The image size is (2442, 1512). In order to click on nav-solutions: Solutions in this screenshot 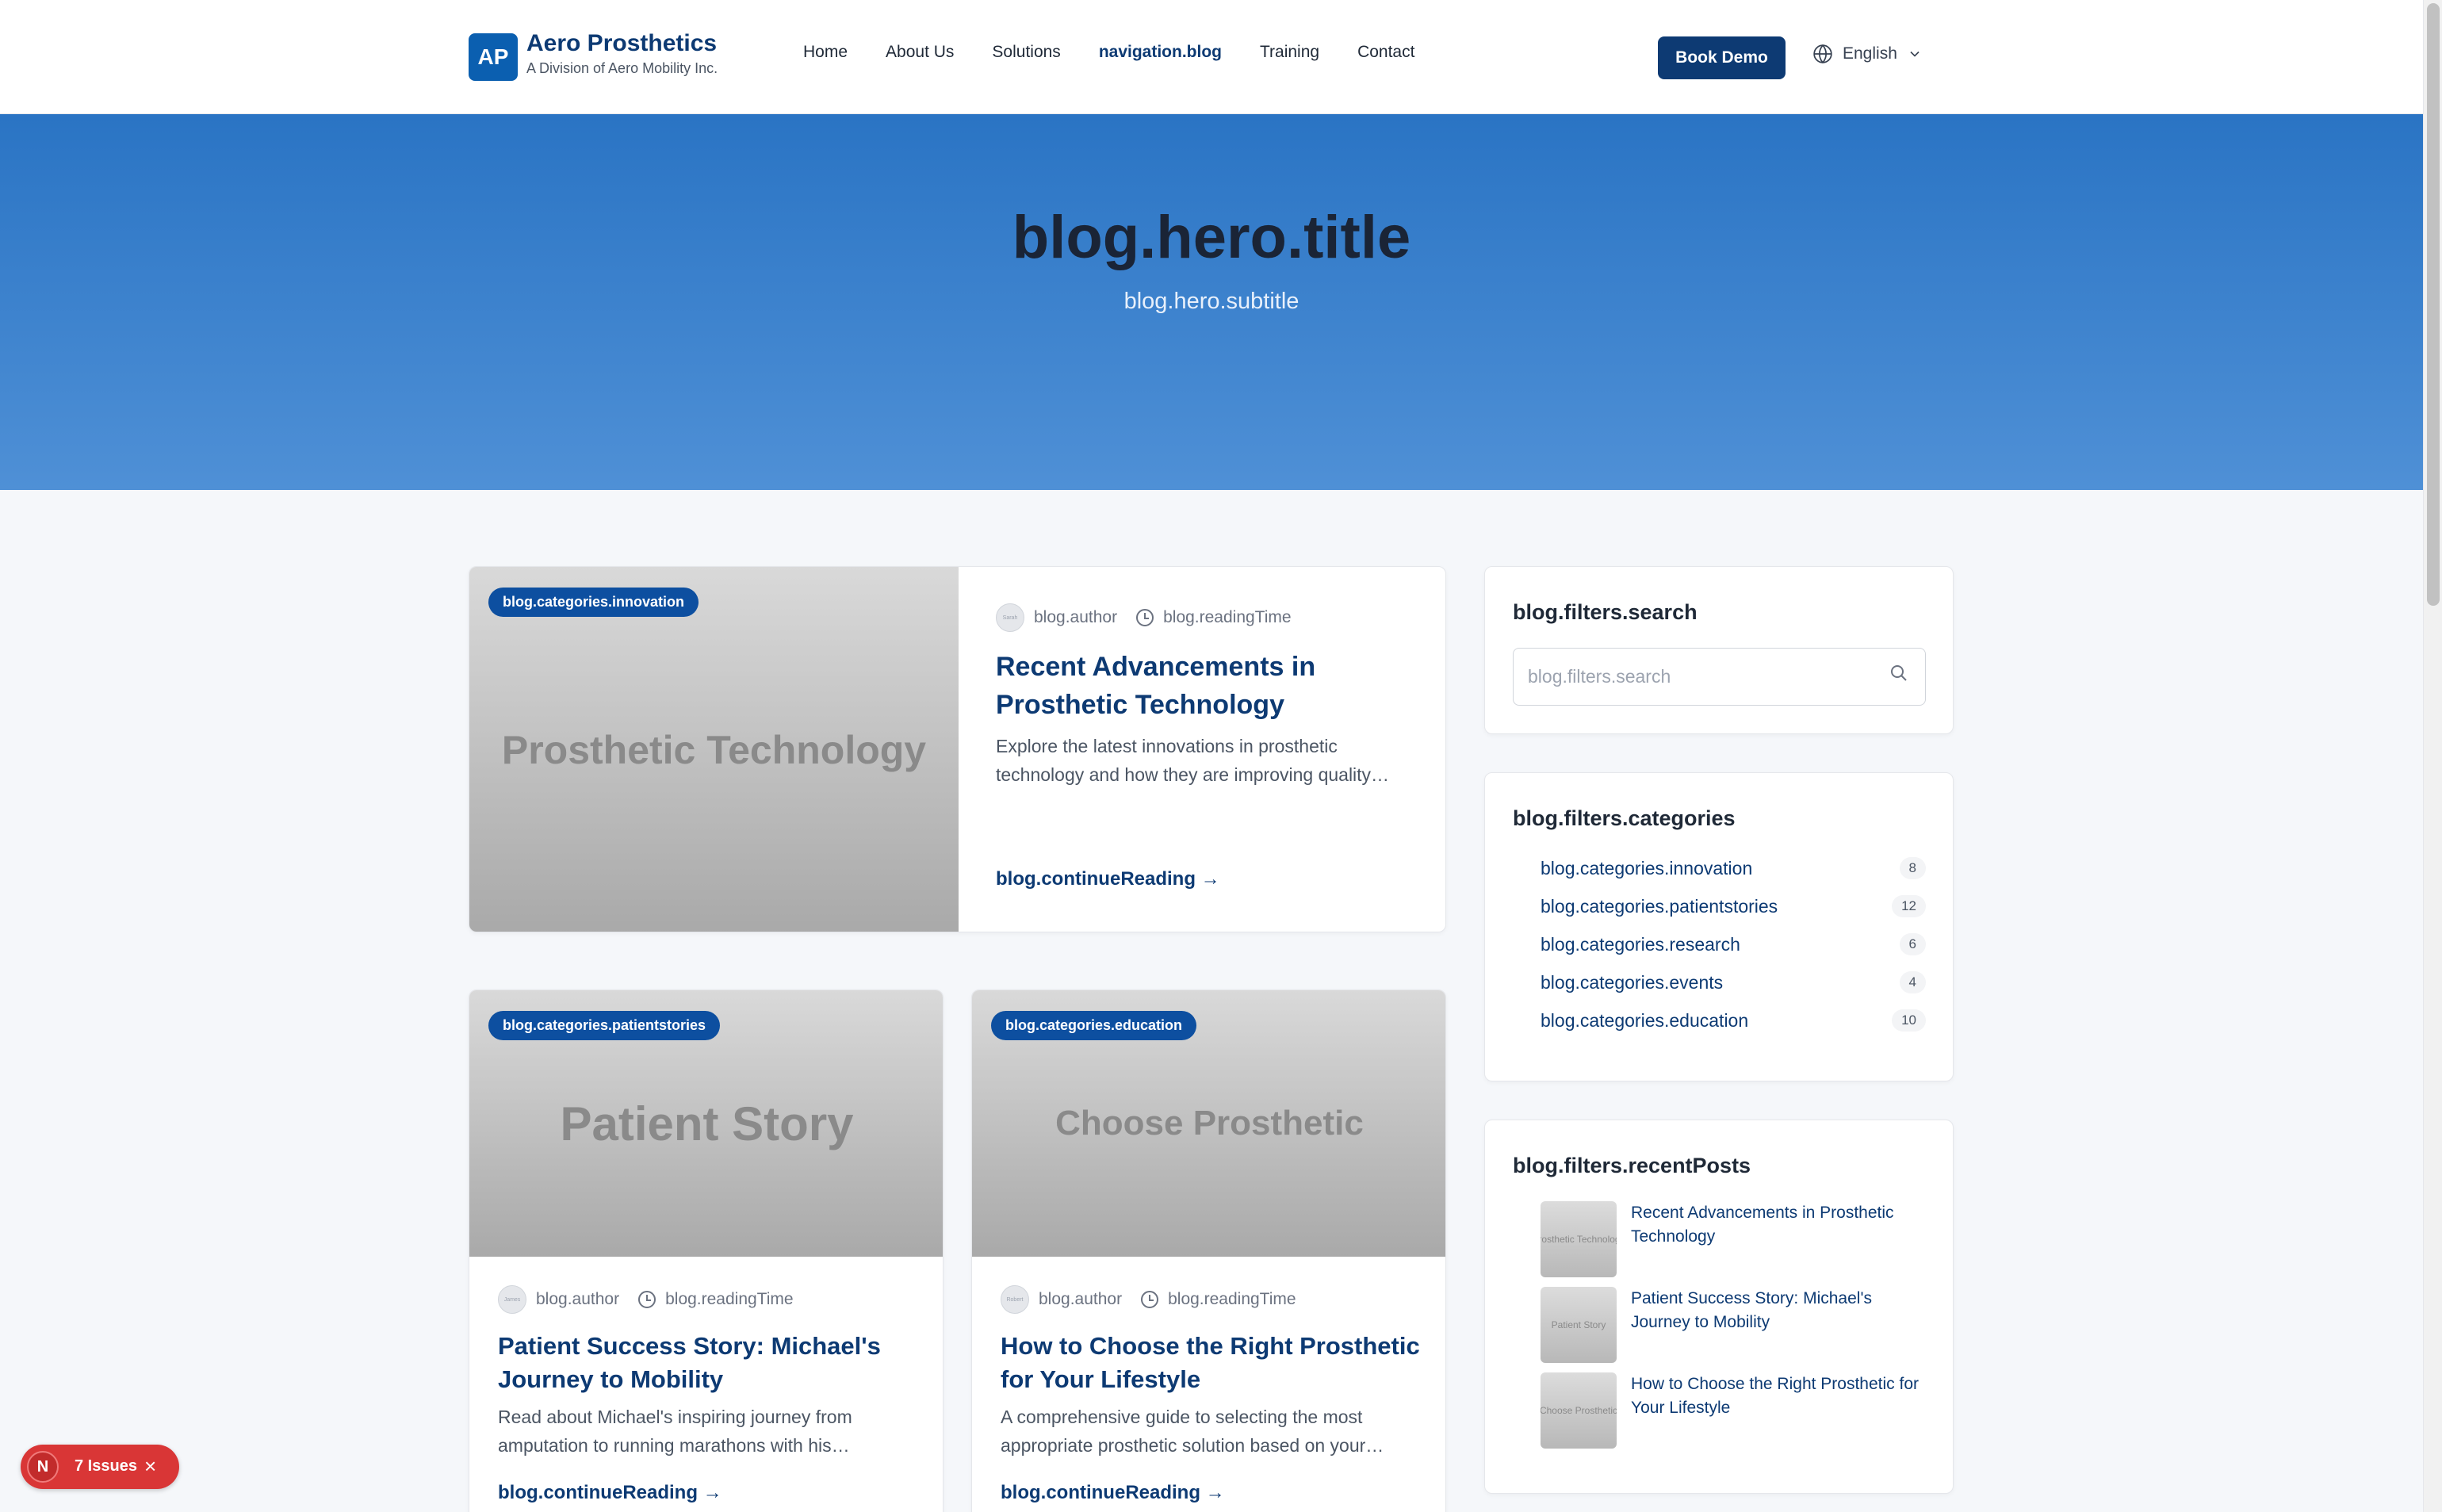, I will do `click(1026, 53)`.